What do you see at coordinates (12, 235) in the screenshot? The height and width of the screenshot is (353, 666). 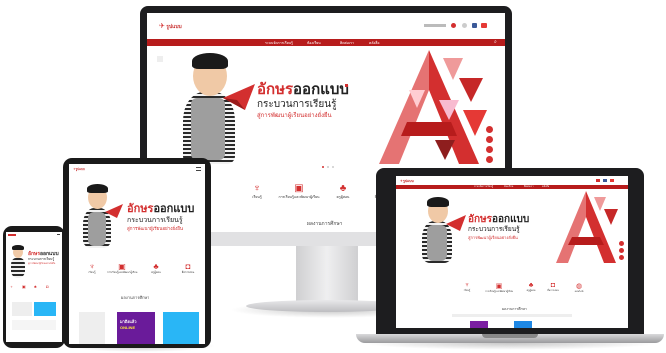 I see `site-logo-phone` at bounding box center [12, 235].